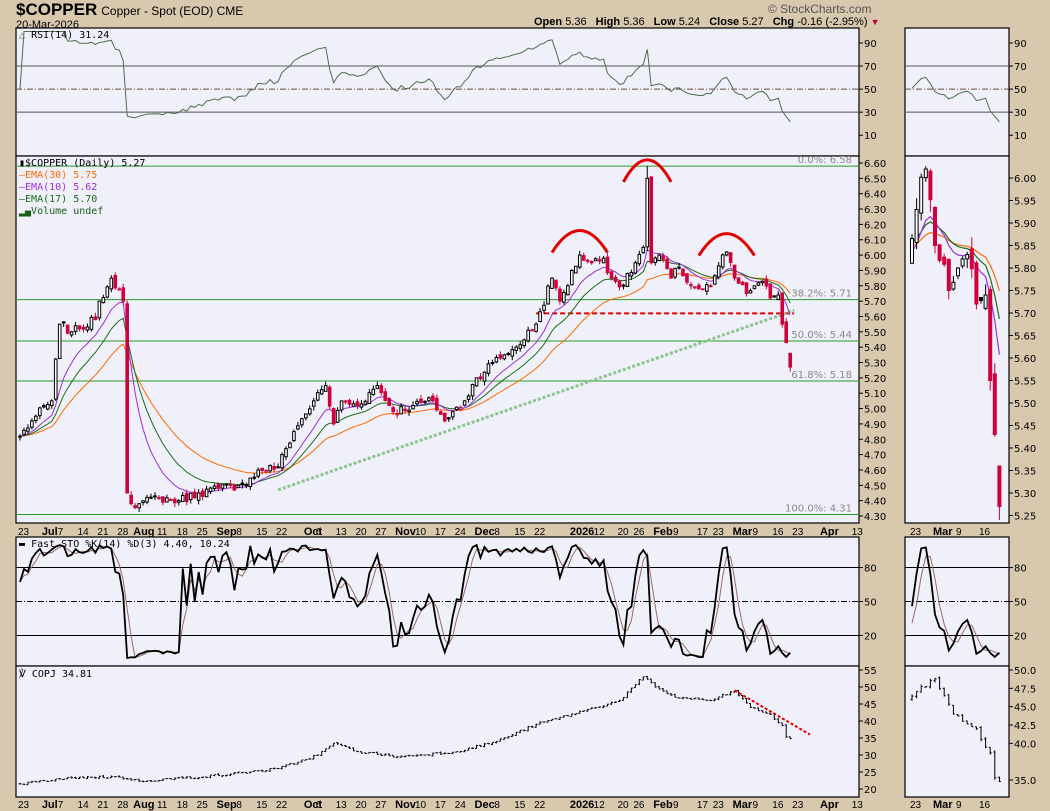 The width and height of the screenshot is (1050, 811). What do you see at coordinates (130, 544) in the screenshot?
I see `sto-legend-text: Fast STO %K(14) %D(3) 4.40, 10.24` at bounding box center [130, 544].